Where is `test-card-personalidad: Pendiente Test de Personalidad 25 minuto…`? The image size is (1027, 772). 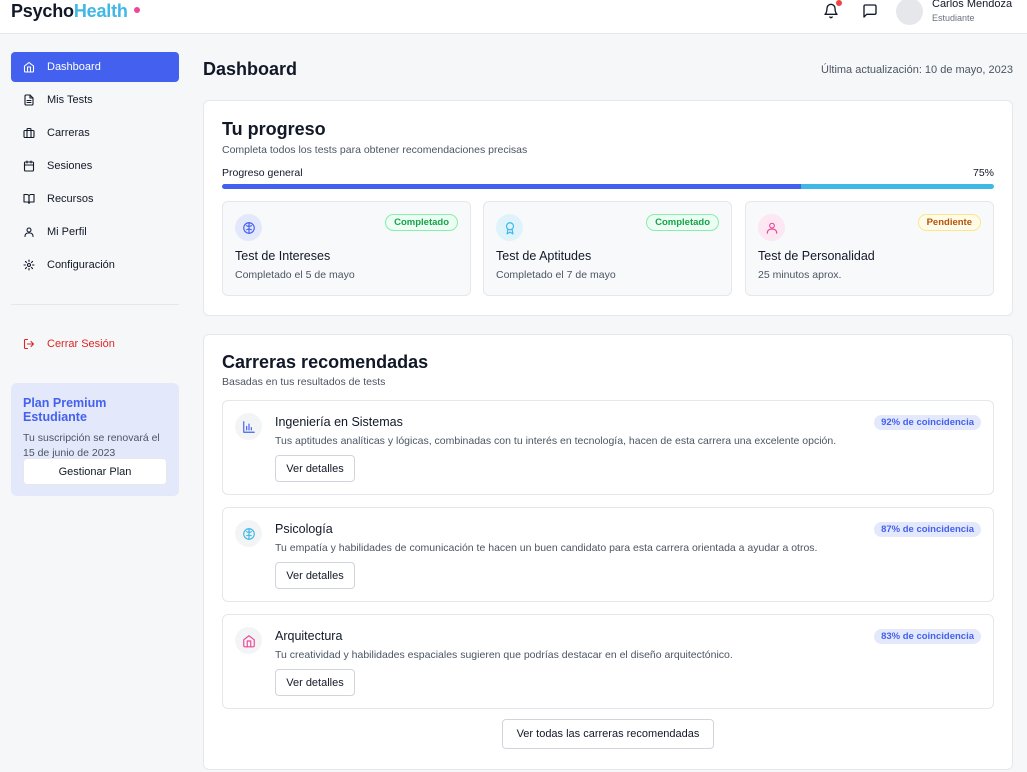 test-card-personalidad: Pendiente Test de Personalidad 25 minuto… is located at coordinates (869, 248).